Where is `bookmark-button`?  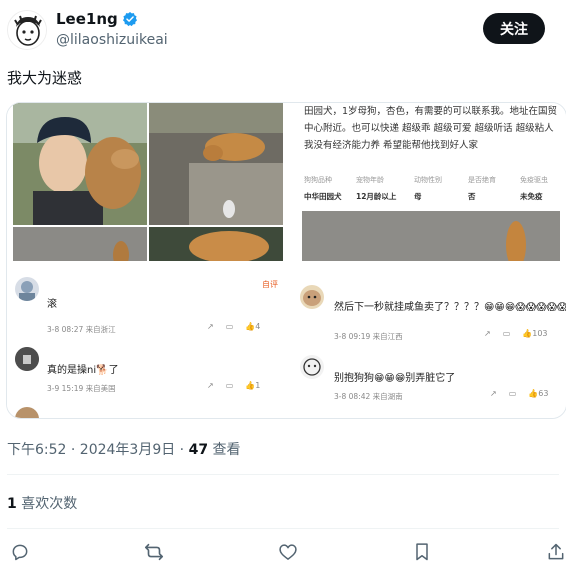
bookmark-button is located at coordinates (422, 552).